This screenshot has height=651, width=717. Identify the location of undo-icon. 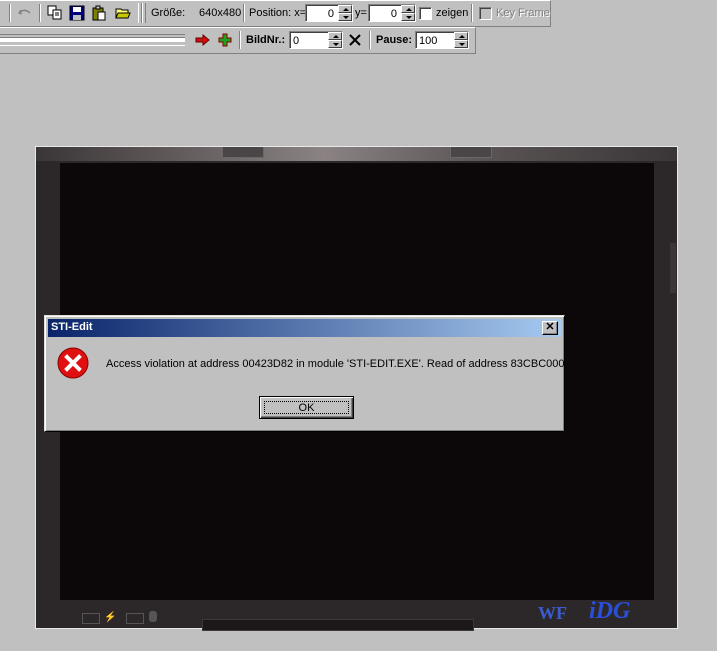
(25, 13).